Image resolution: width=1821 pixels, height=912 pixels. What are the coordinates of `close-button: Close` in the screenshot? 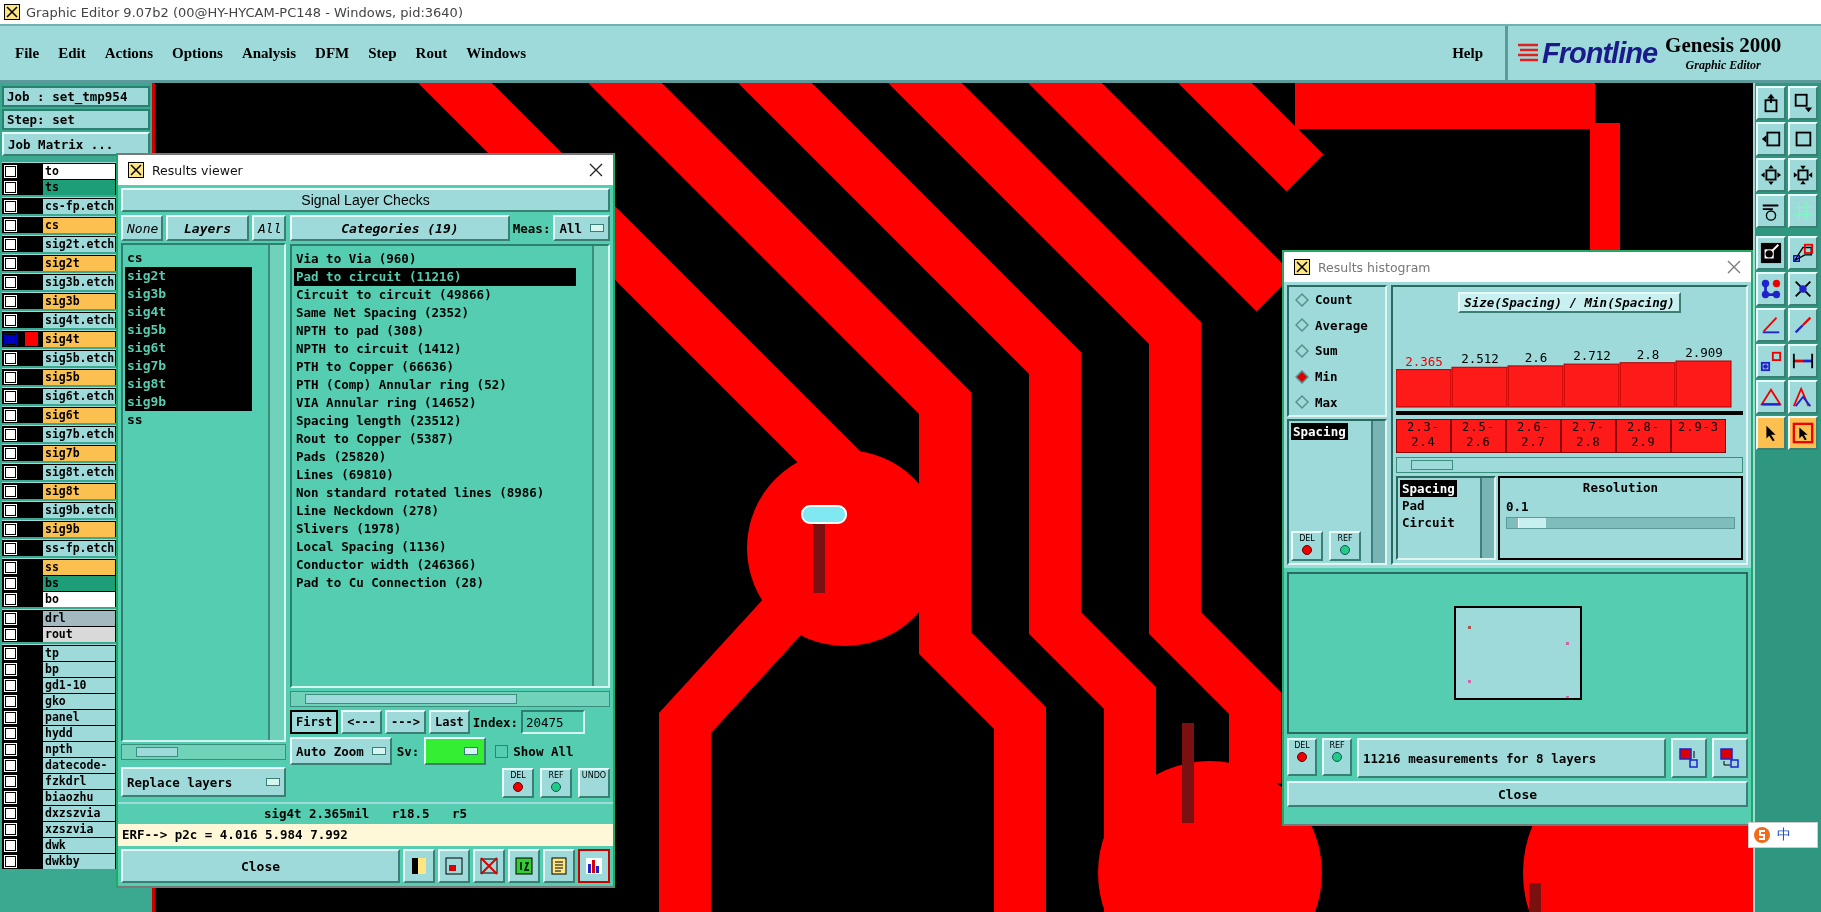 It's located at (1517, 794).